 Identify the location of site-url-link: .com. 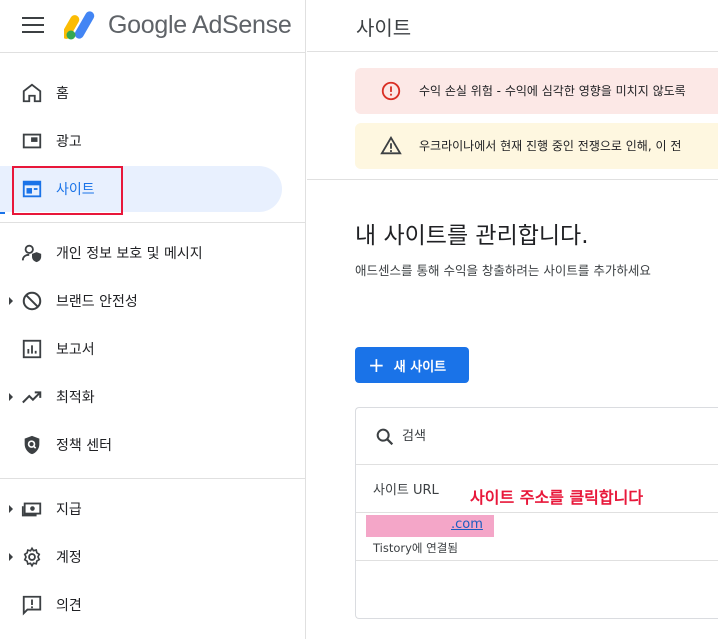
(467, 524).